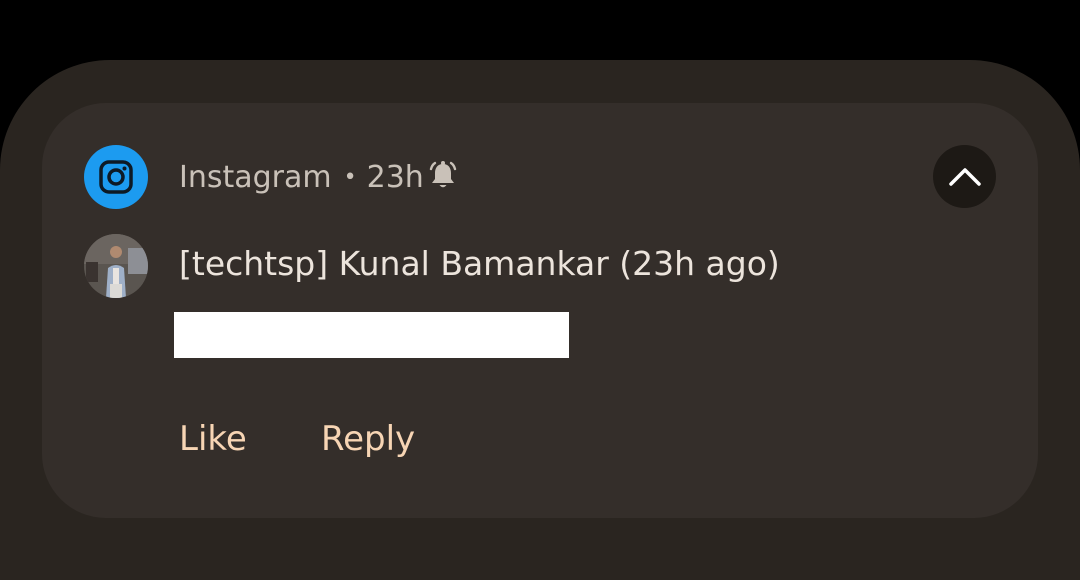  Describe the element at coordinates (479, 263) in the screenshot. I see `message-sender: [techtsp] Kunal Bamankar (23h ago)` at that location.